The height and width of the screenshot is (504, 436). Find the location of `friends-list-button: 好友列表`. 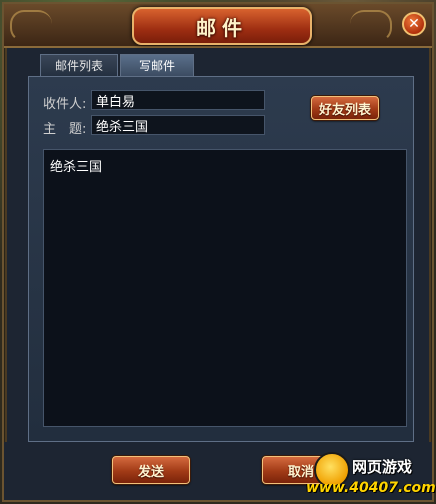

friends-list-button: 好友列表 is located at coordinates (345, 108).